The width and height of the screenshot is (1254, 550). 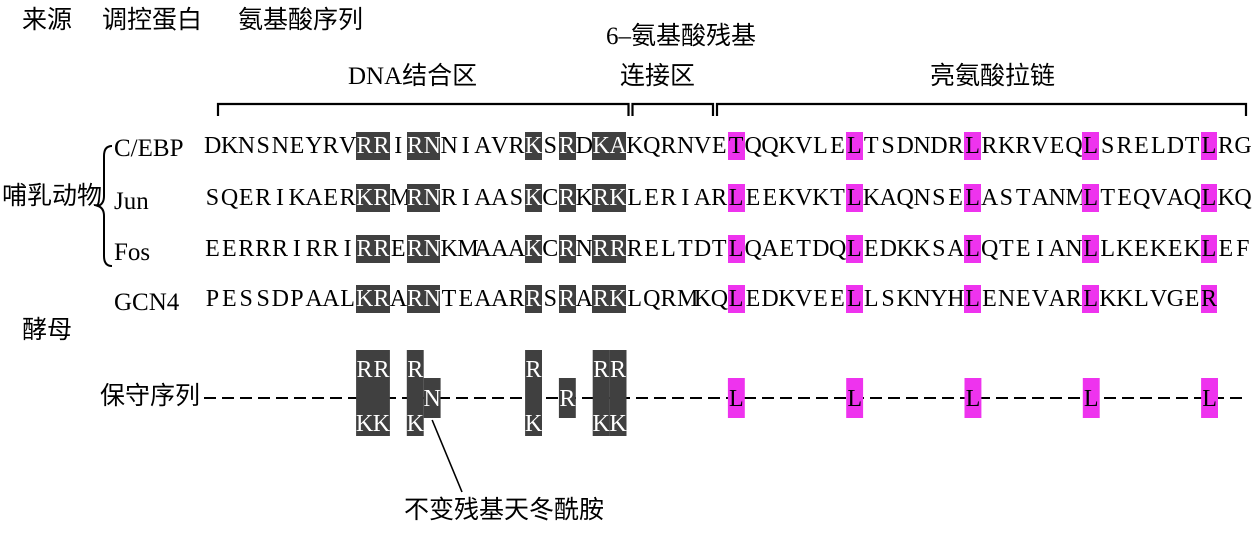 I want to click on bracket-dna-binding, so click(x=423, y=109).